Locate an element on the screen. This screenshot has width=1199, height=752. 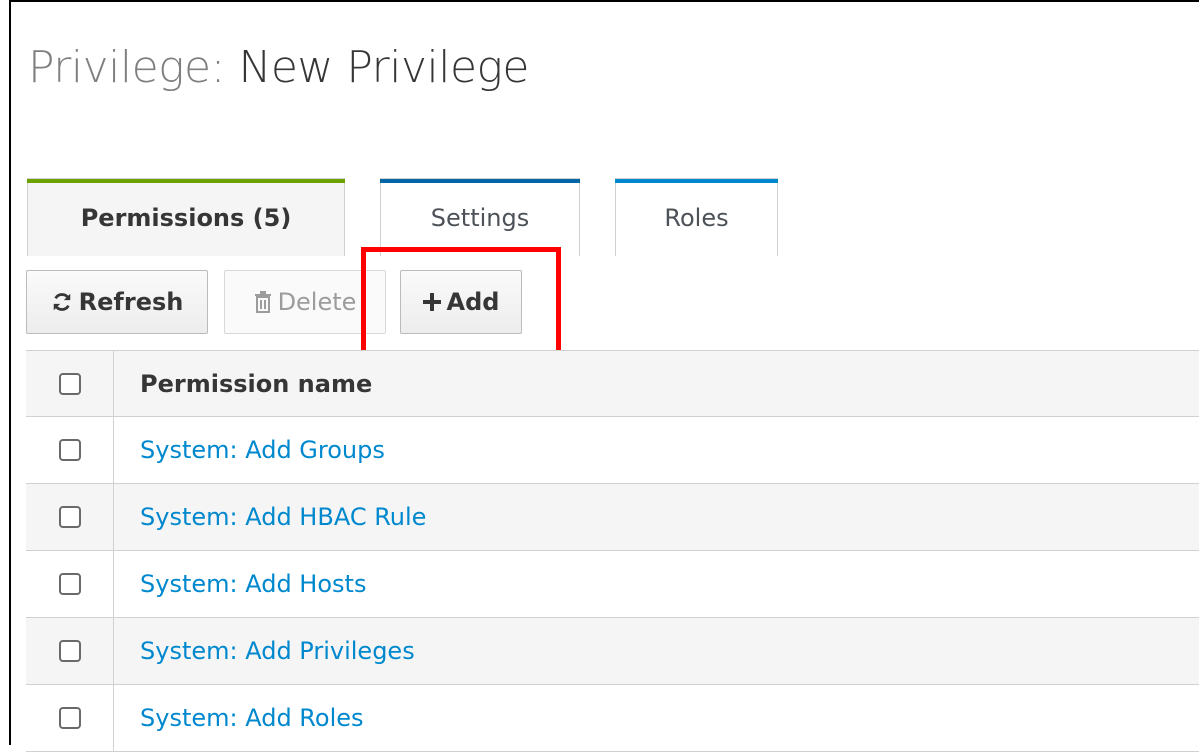
add-button: Add is located at coordinates (461, 302).